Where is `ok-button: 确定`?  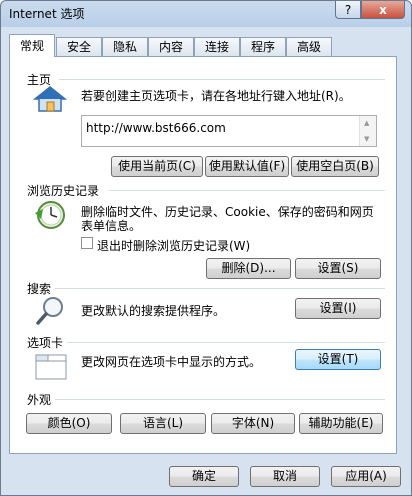
ok-button: 确定 is located at coordinates (204, 476).